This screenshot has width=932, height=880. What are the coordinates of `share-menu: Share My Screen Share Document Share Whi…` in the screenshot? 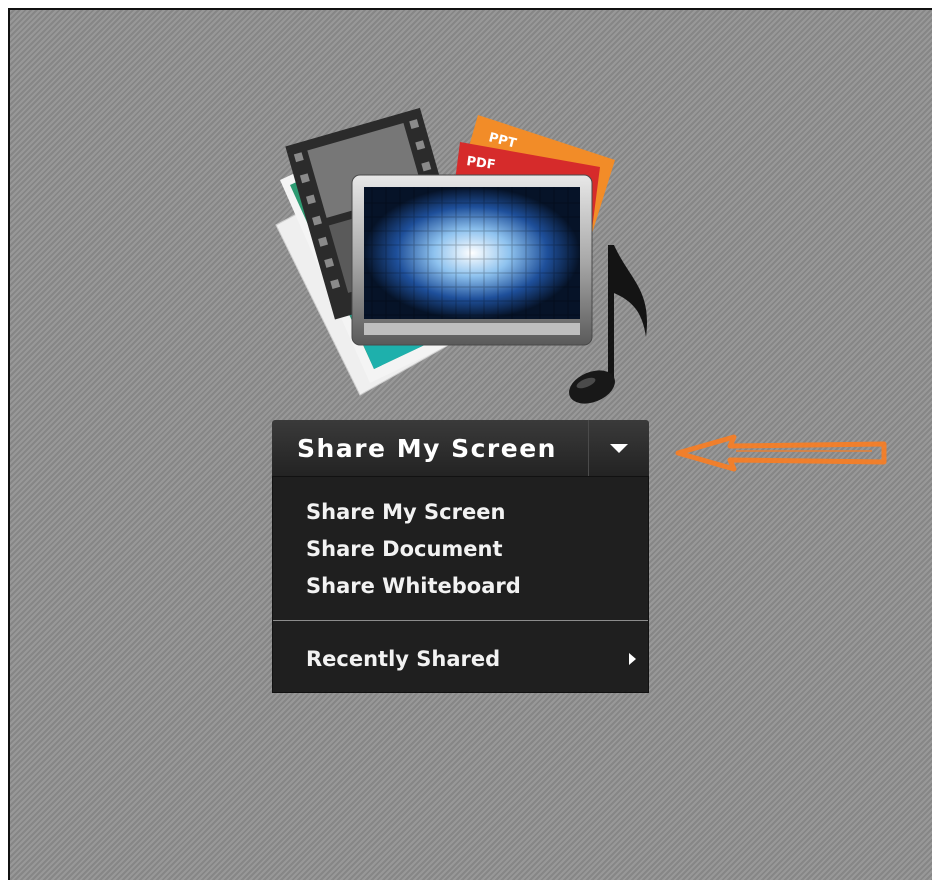 It's located at (460, 584).